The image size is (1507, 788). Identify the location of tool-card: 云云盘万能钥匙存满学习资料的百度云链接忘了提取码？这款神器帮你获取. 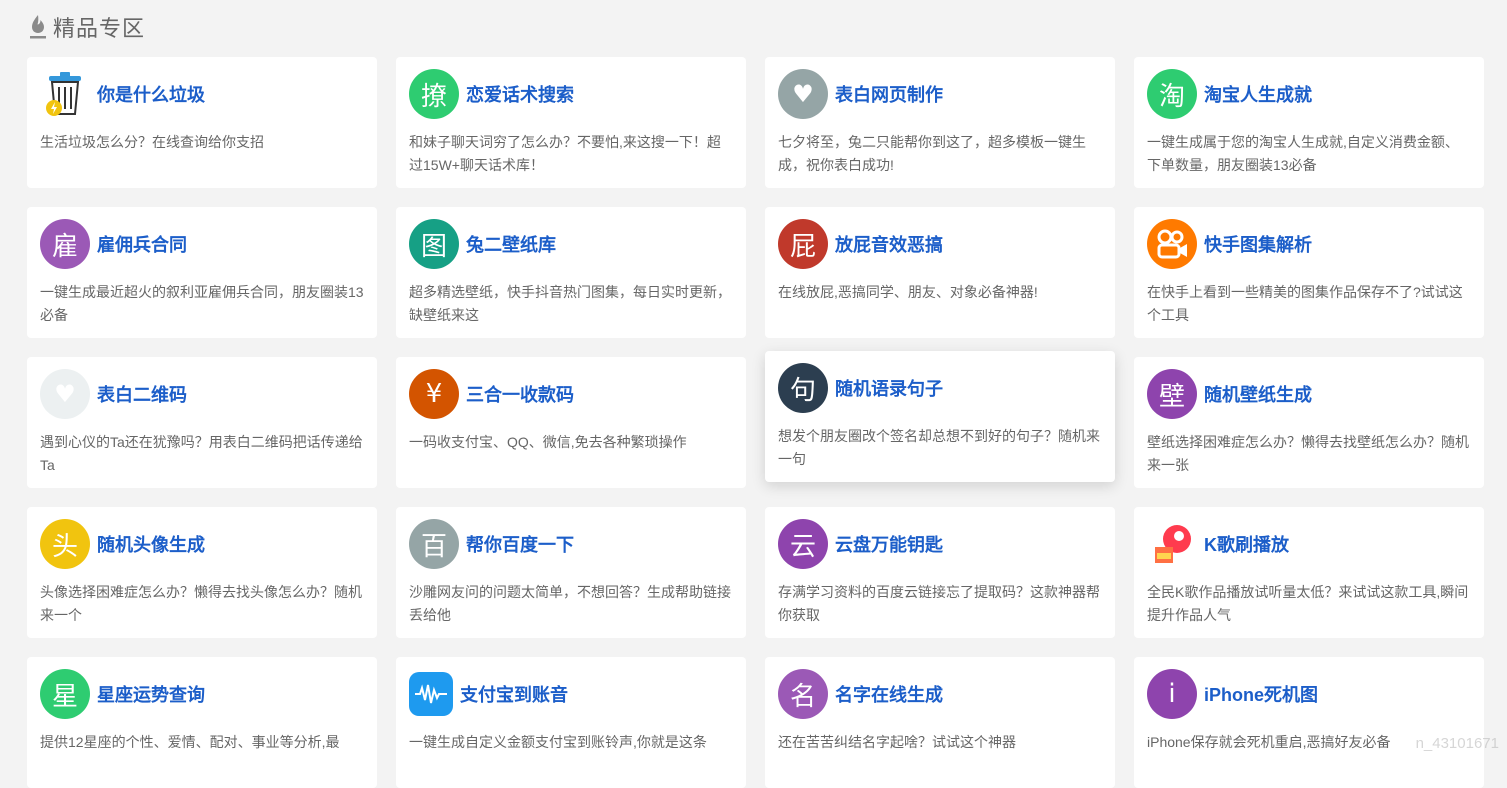
(940, 572).